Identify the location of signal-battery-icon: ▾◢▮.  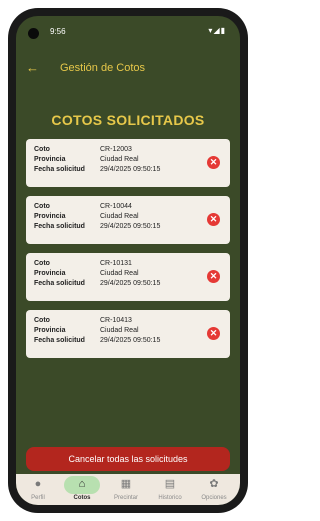
(217, 30).